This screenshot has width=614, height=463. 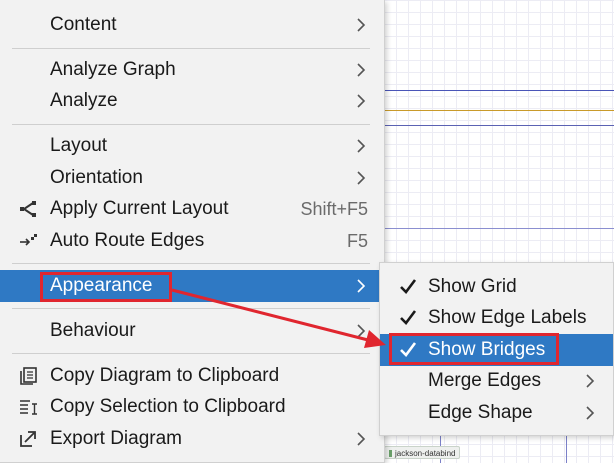 What do you see at coordinates (106, 287) in the screenshot?
I see `annotation-box-appearance` at bounding box center [106, 287].